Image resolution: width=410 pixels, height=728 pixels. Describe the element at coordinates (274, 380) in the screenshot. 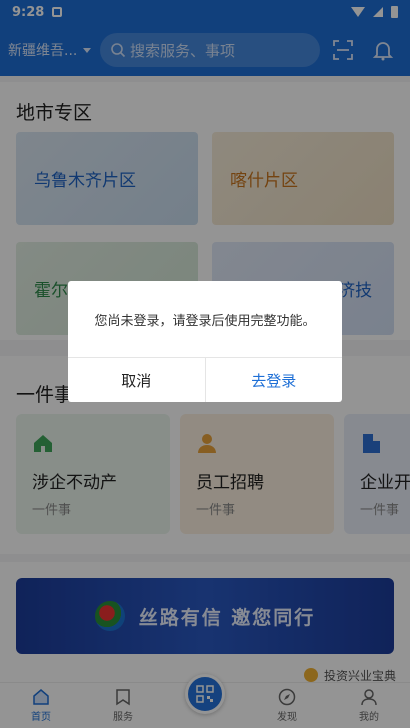

I see `login-button: 去登录` at that location.